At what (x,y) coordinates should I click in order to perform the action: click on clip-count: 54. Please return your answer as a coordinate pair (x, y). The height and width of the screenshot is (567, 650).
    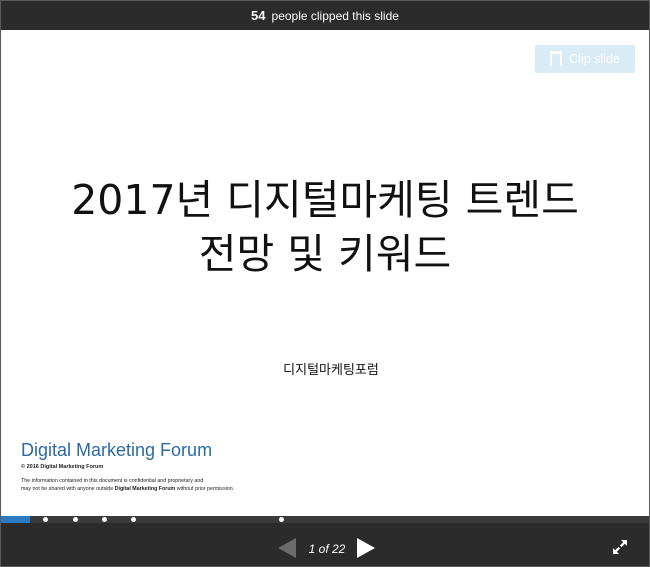
    Looking at the image, I should click on (258, 15).